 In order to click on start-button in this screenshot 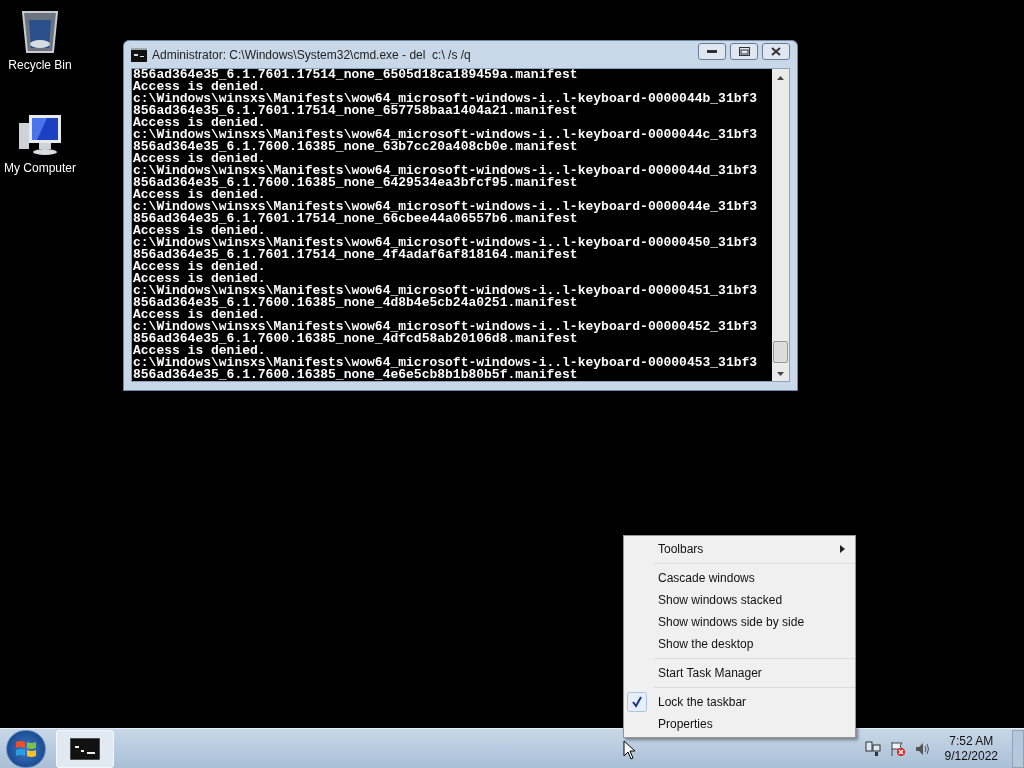, I will do `click(26, 748)`.